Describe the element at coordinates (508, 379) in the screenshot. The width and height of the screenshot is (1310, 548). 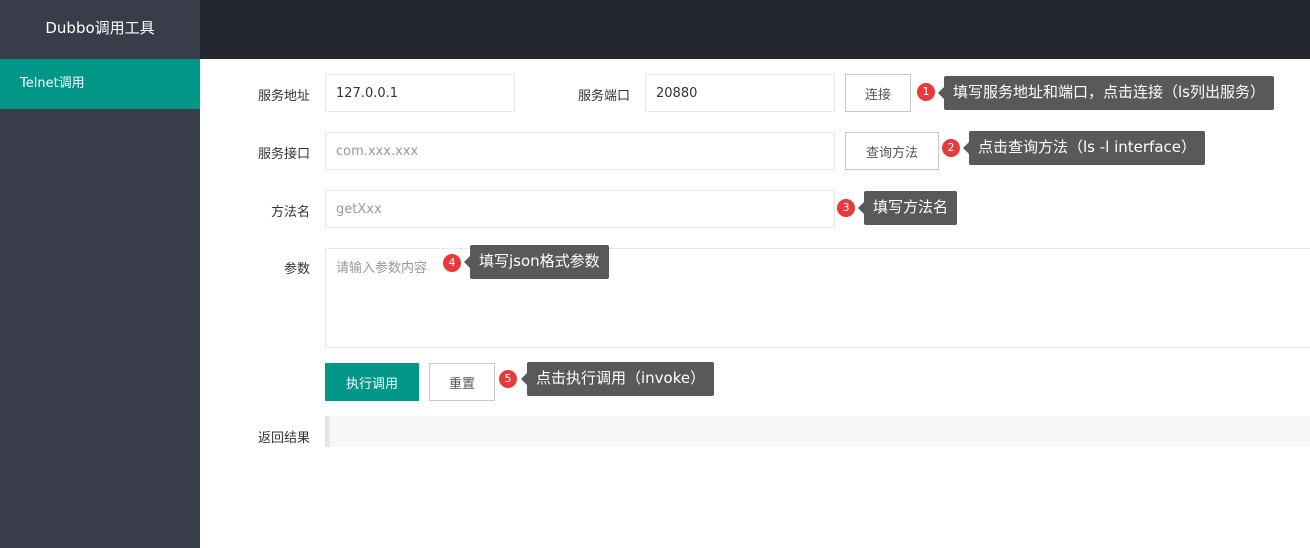
I see `annotation-badge-5: 5` at that location.